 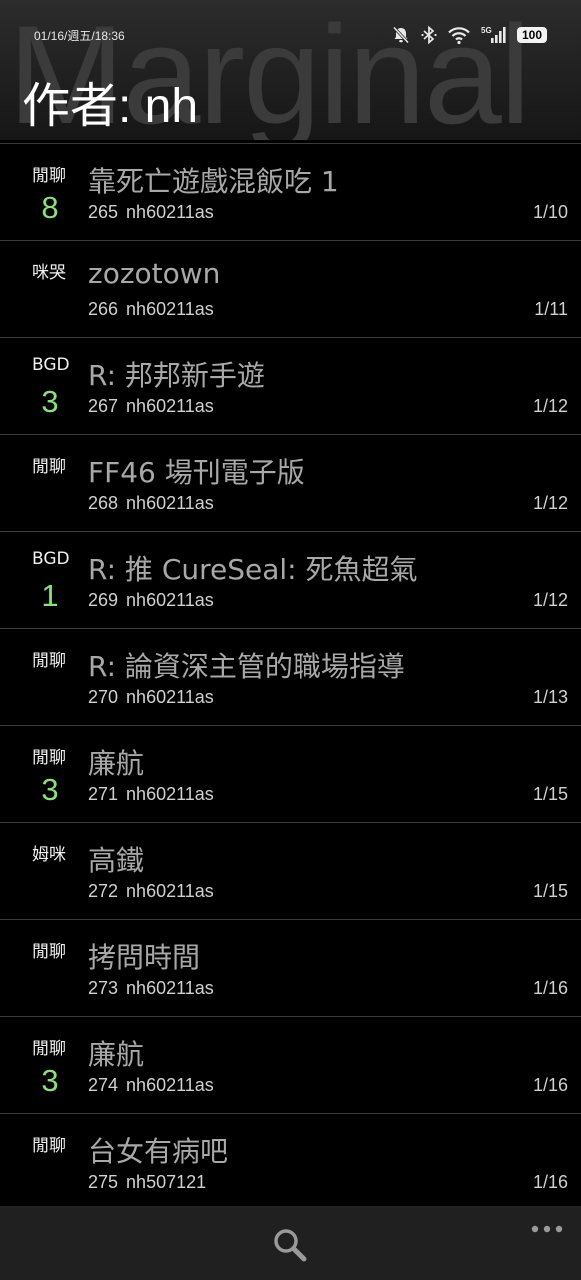 I want to click on status-time: 01/16/週五/18:36, so click(x=79, y=36).